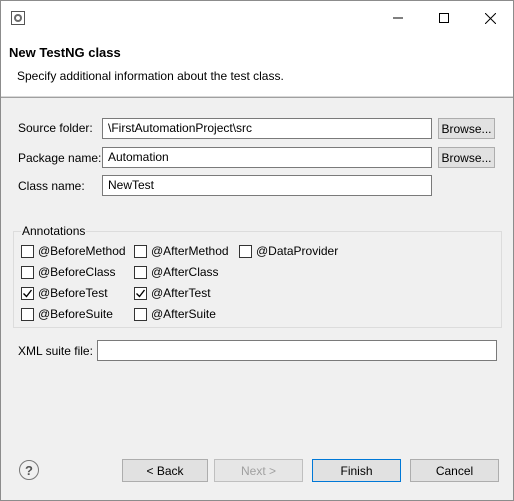 This screenshot has height=501, width=514. What do you see at coordinates (55, 351) in the screenshot?
I see `xml-suite-file-label: XML suite file:` at bounding box center [55, 351].